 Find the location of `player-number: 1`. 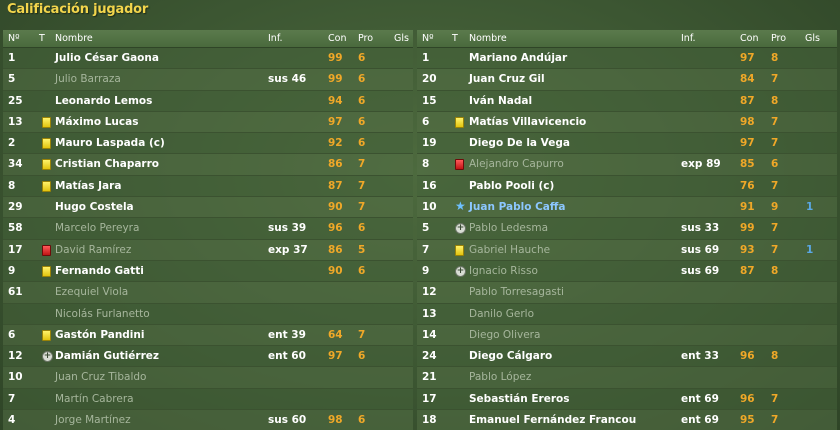

player-number: 1 is located at coordinates (426, 58).